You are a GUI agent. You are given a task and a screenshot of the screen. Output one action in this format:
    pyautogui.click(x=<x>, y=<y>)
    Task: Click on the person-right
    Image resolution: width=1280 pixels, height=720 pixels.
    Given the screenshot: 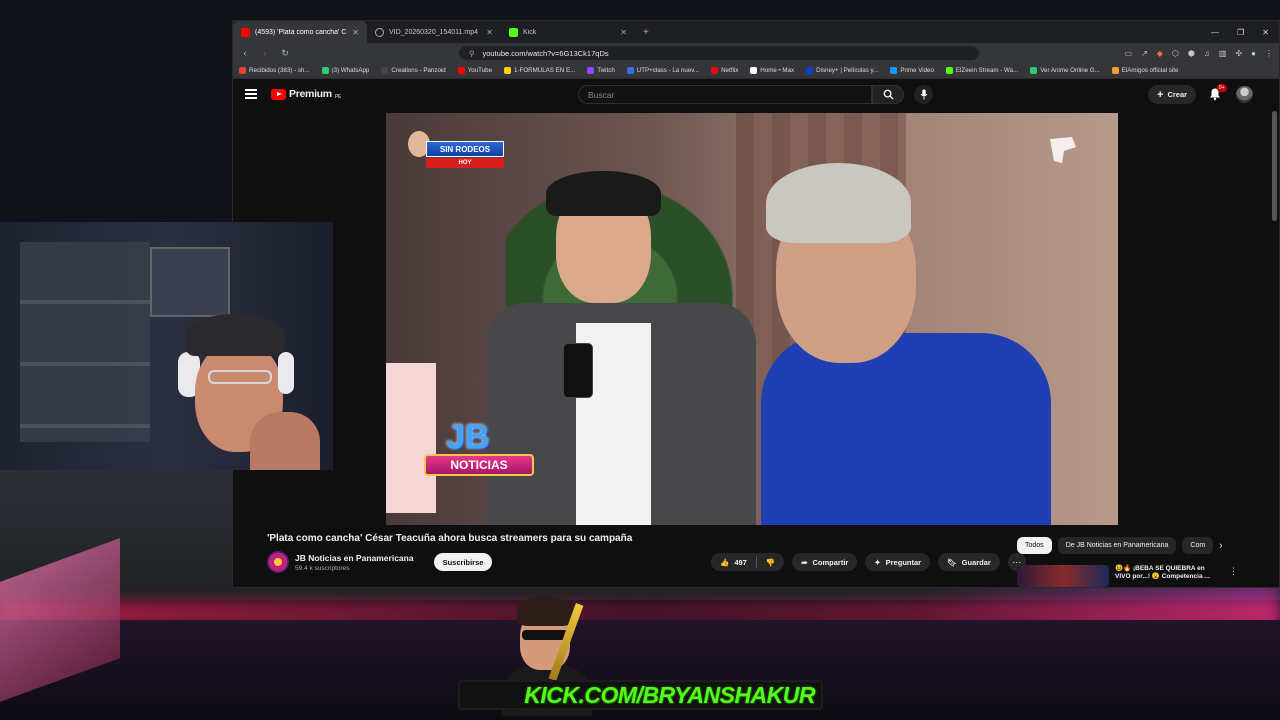 What is the action you would take?
    pyautogui.click(x=913, y=339)
    